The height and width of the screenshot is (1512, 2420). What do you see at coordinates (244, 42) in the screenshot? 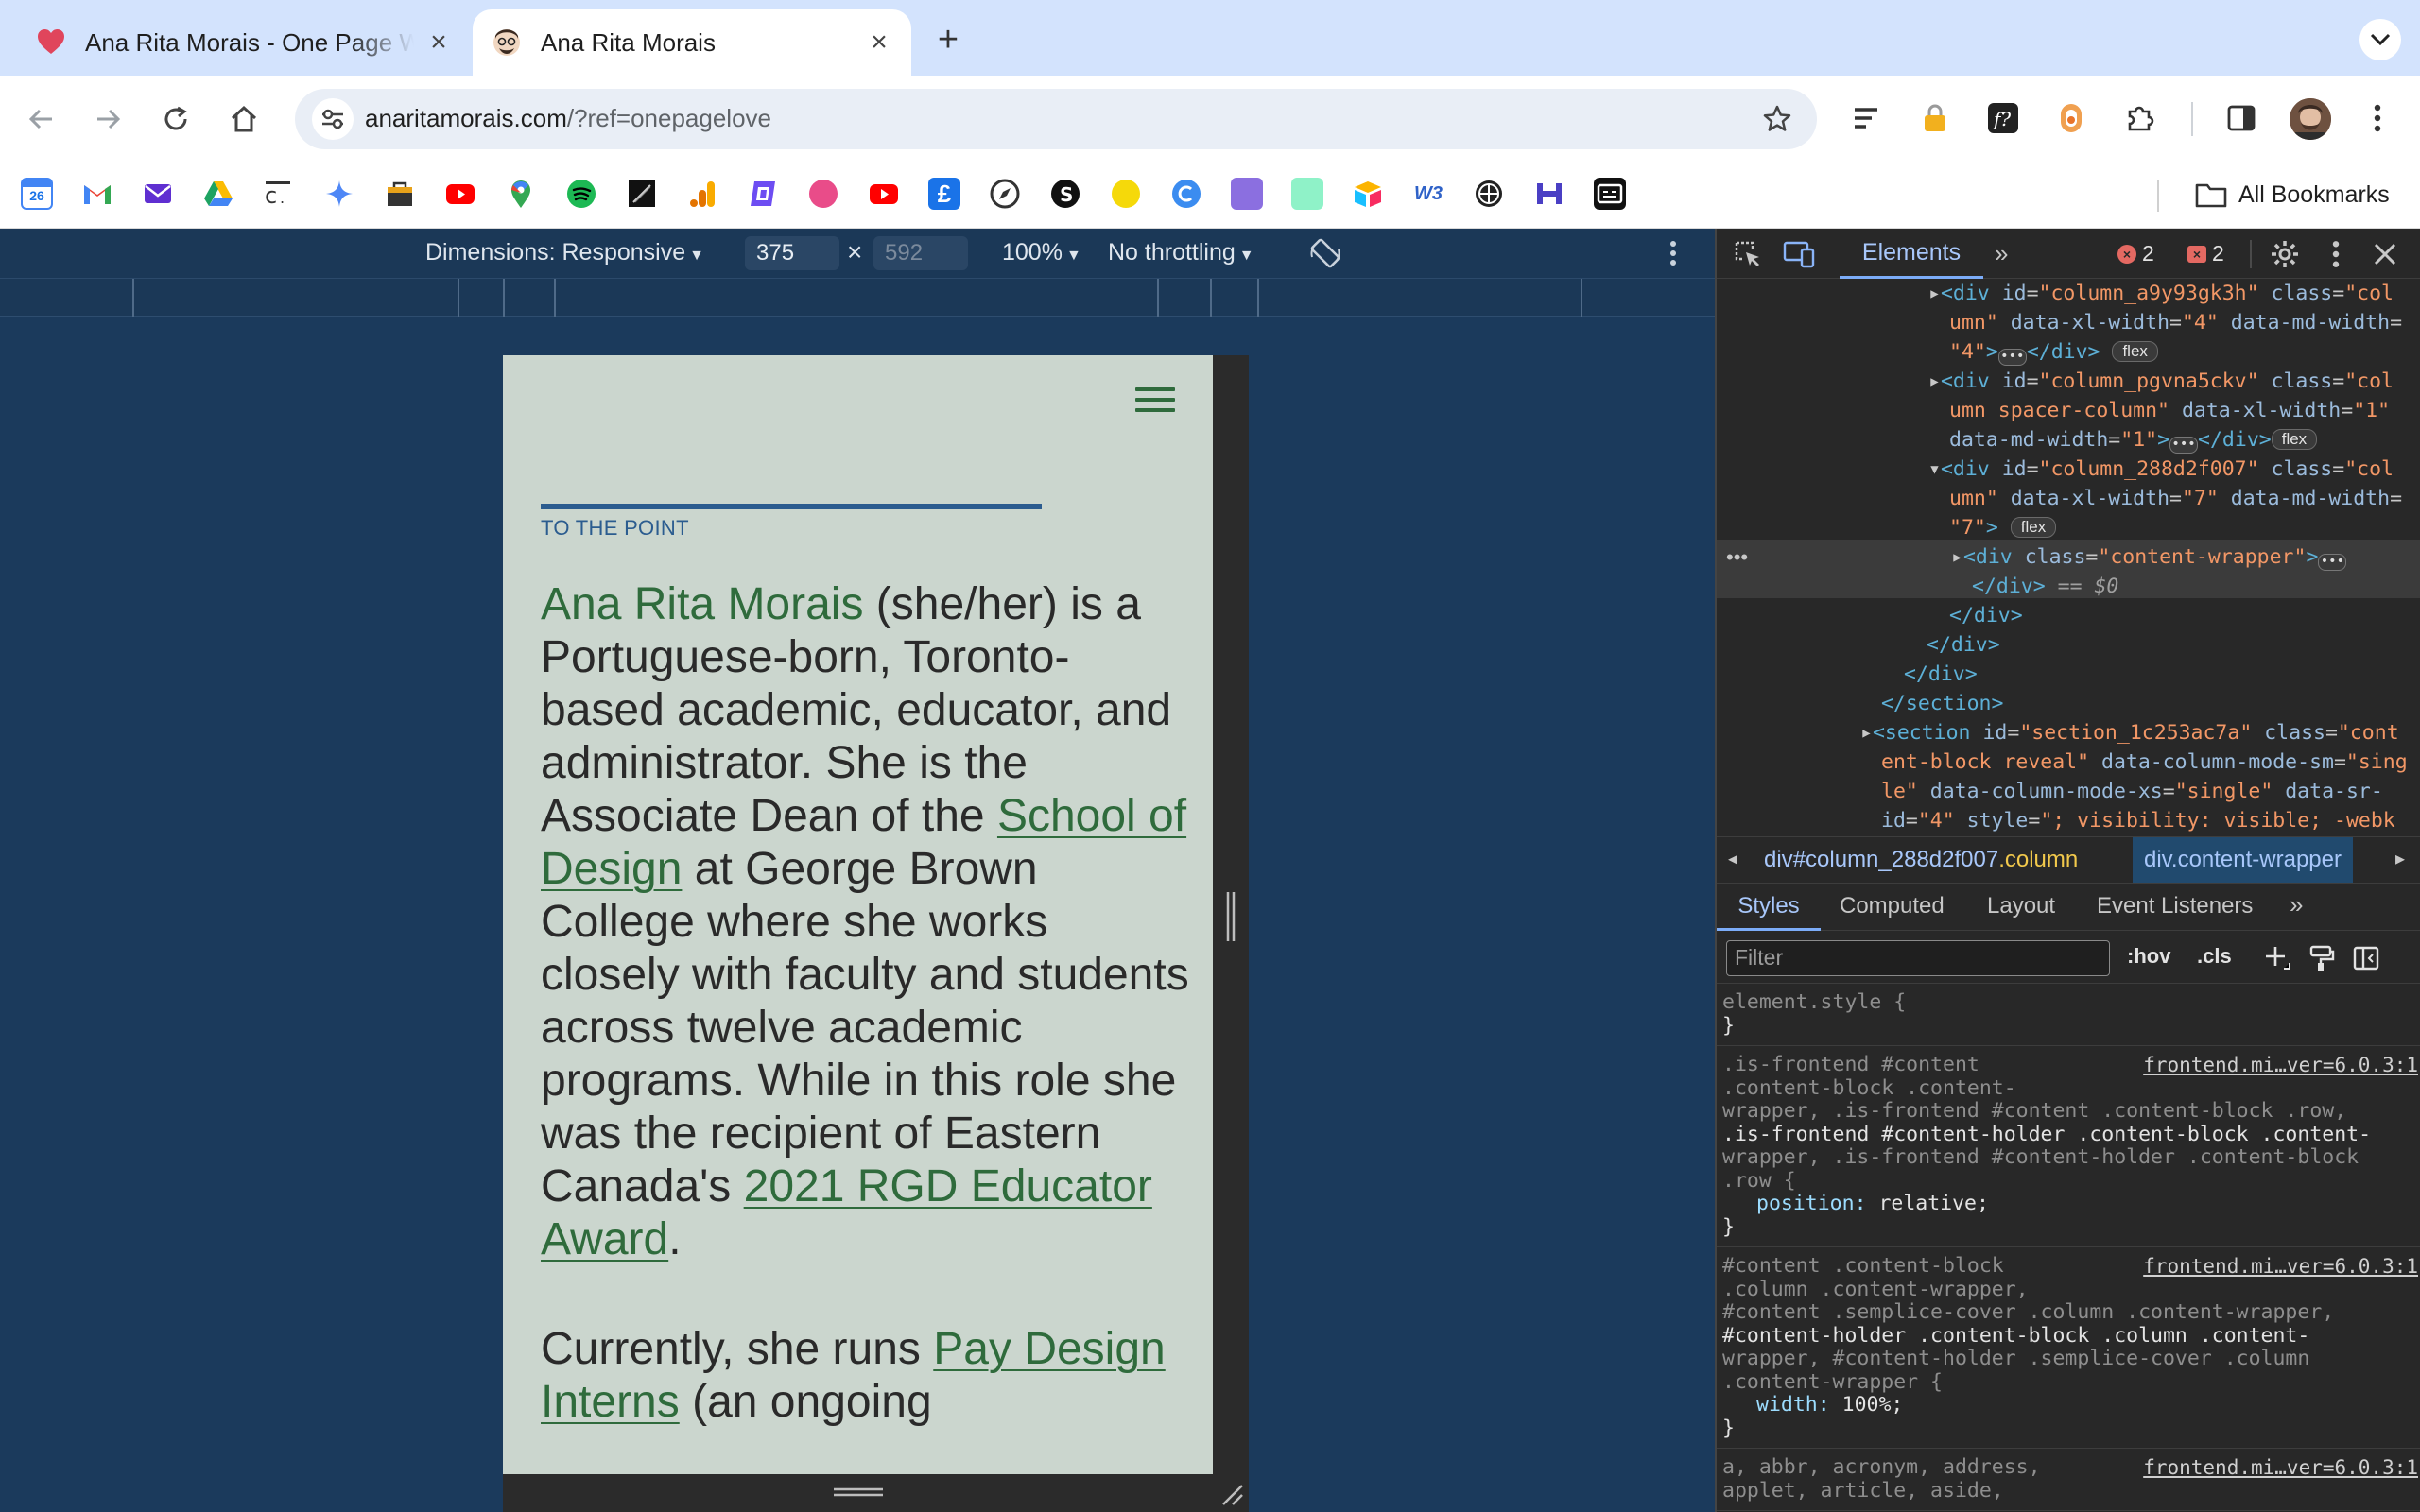
I see `tab-one-page-love: Ana Rita Morais - One Page Website ×` at bounding box center [244, 42].